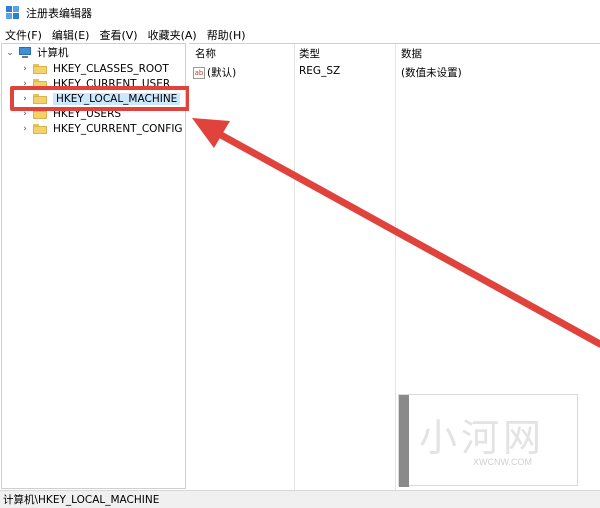  Describe the element at coordinates (199, 72) in the screenshot. I see `string-value-icon: ab` at that location.